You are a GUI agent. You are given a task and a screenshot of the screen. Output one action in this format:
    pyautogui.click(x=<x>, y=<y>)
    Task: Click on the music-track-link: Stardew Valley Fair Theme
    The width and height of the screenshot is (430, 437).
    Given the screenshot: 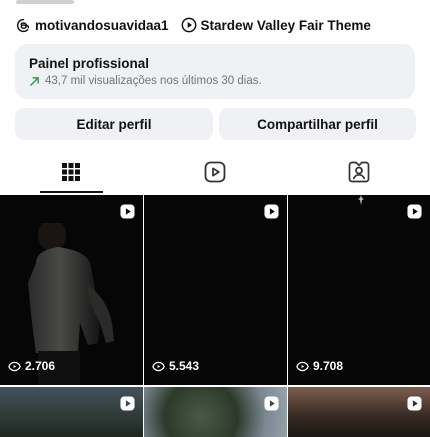 What is the action you would take?
    pyautogui.click(x=286, y=25)
    